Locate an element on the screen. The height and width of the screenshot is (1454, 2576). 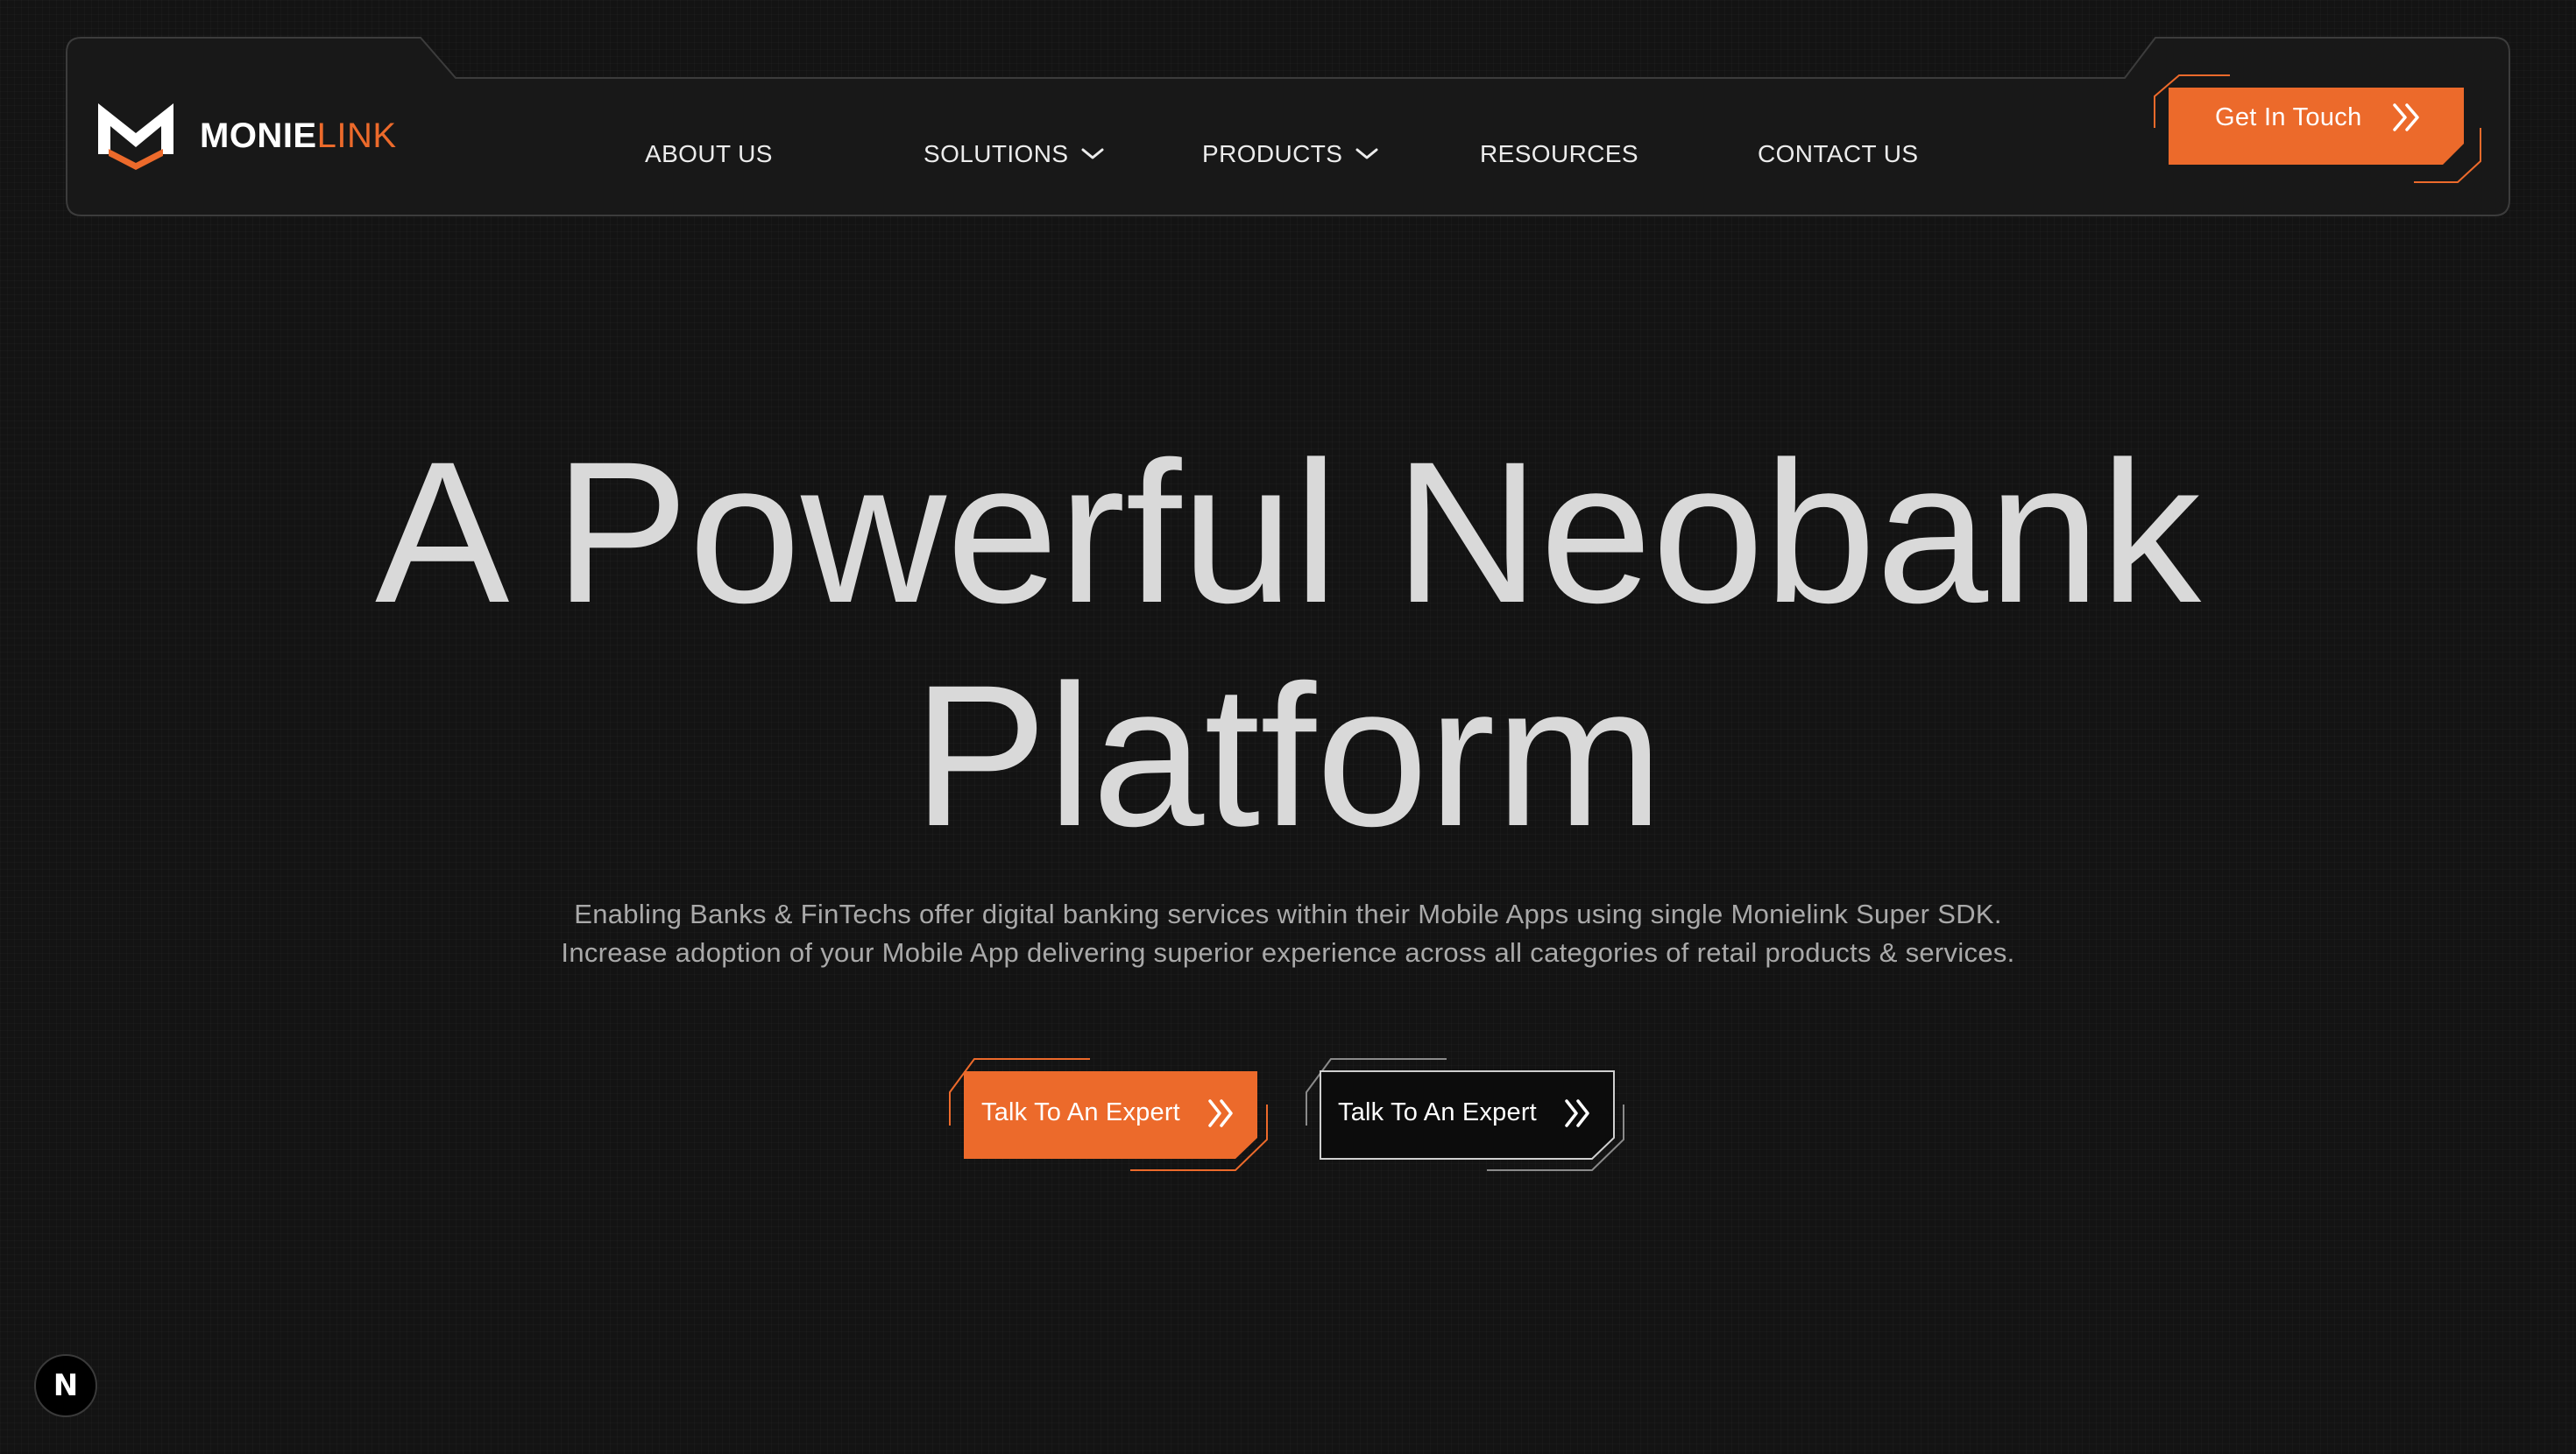
nav-item-resources: RESOURCES is located at coordinates (1559, 154).